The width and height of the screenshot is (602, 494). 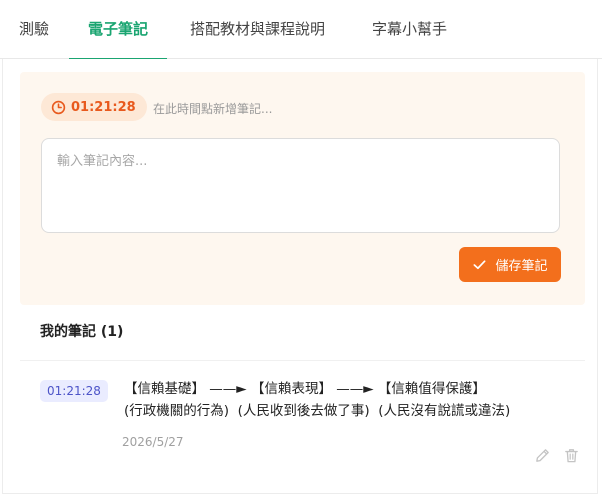 What do you see at coordinates (521, 266) in the screenshot?
I see `save-note-label: 儲存筆記` at bounding box center [521, 266].